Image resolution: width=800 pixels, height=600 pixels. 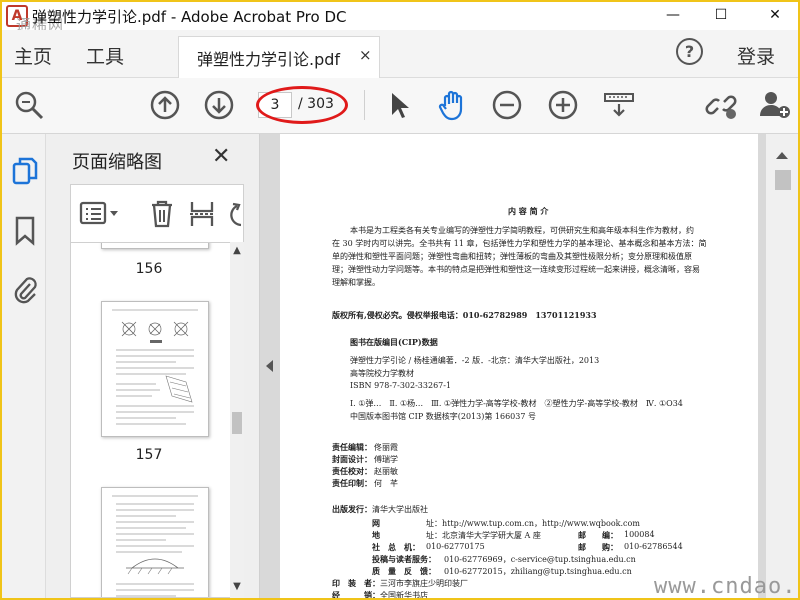 I want to click on collapse-panel-button, so click(x=270, y=366).